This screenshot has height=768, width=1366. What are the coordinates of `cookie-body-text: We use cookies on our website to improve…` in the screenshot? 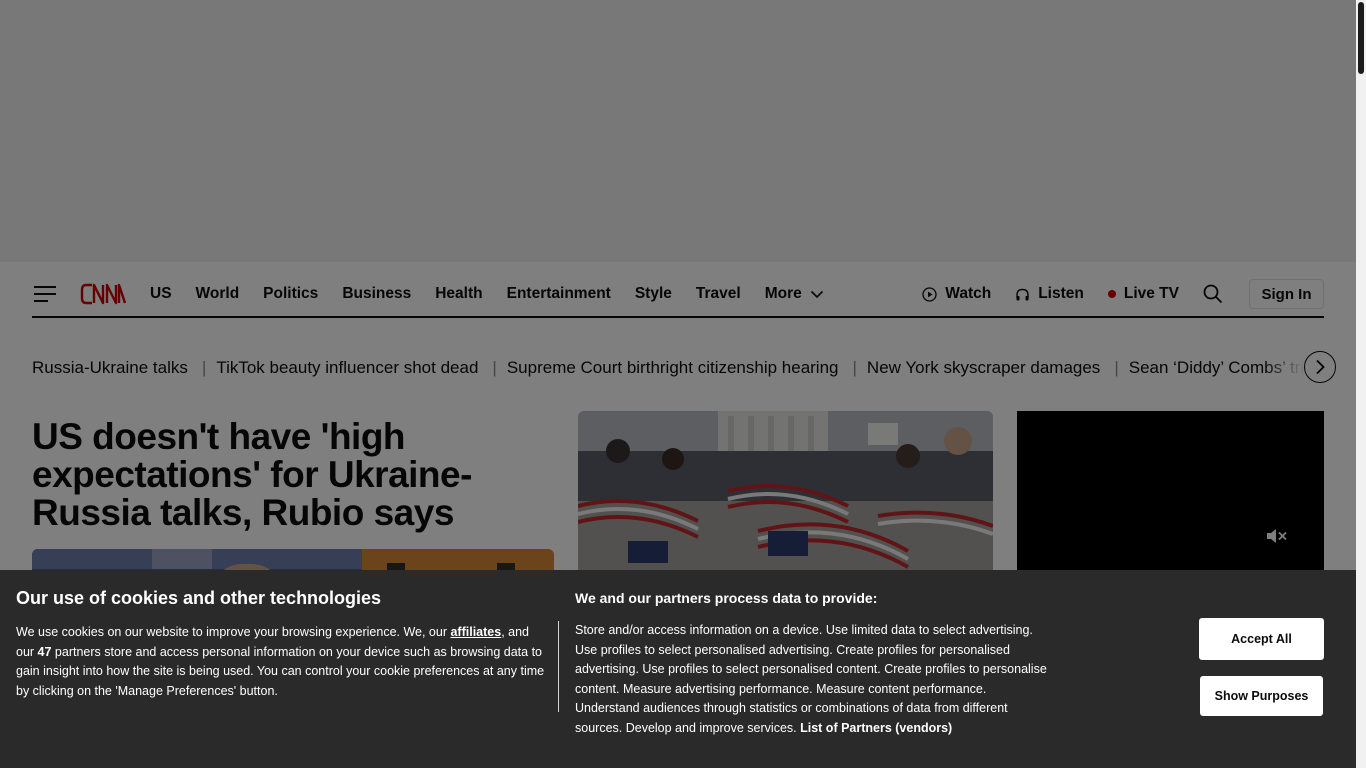 It's located at (233, 632).